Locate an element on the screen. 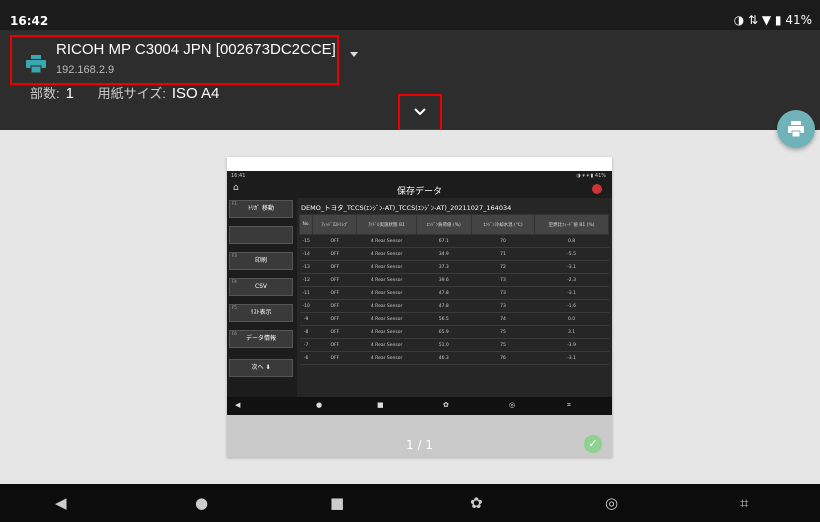  table-row: -9 OFF 4 Rear Sensor 56.5 74 0.0 is located at coordinates (454, 319).